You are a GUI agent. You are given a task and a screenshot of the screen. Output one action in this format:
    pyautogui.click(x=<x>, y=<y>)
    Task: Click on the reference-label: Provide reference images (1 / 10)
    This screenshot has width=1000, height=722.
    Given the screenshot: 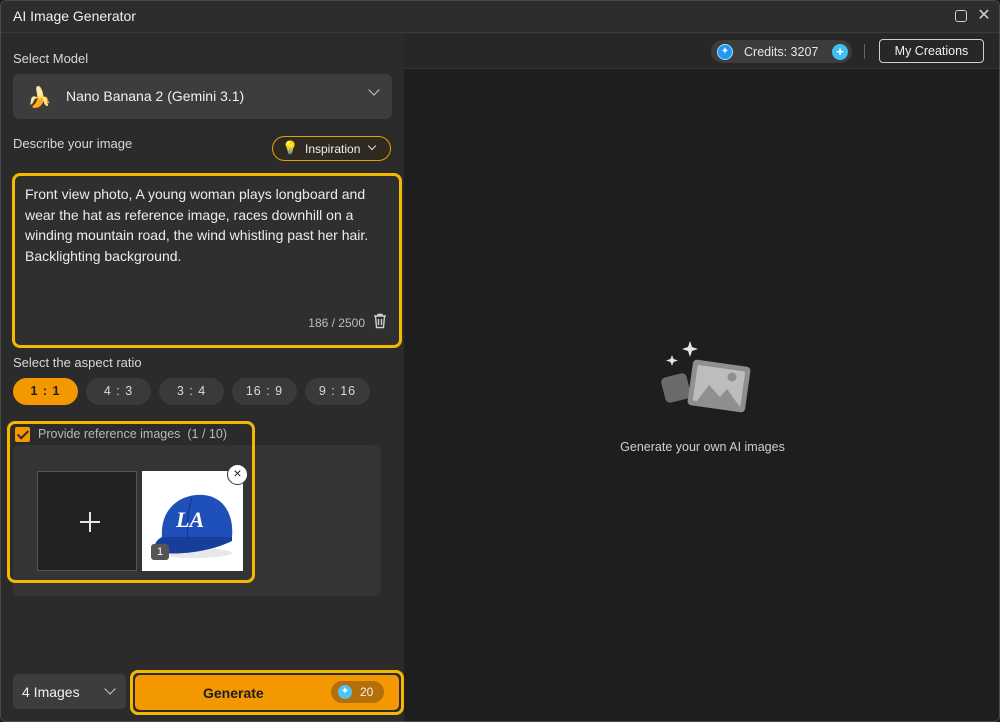 What is the action you would take?
    pyautogui.click(x=132, y=434)
    